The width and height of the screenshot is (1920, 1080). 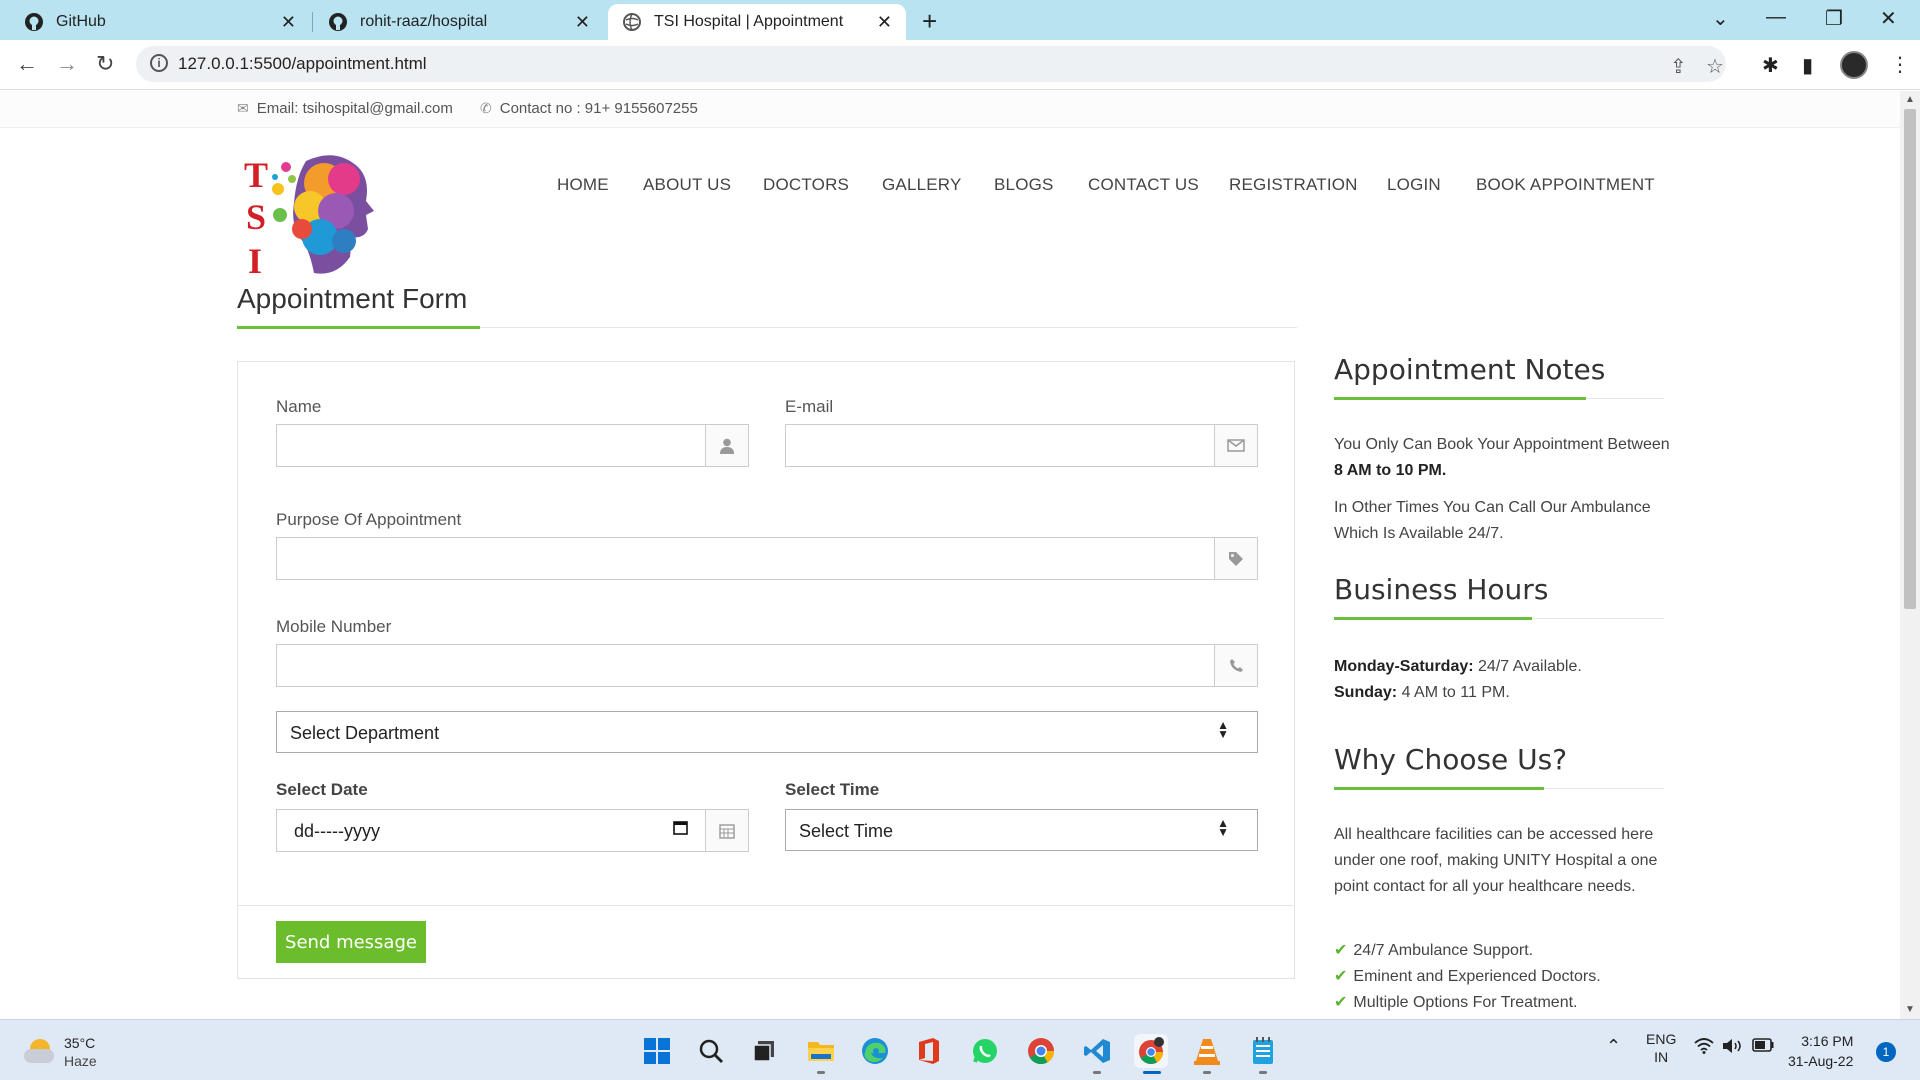 What do you see at coordinates (809, 406) in the screenshot?
I see `email-label: E-mail` at bounding box center [809, 406].